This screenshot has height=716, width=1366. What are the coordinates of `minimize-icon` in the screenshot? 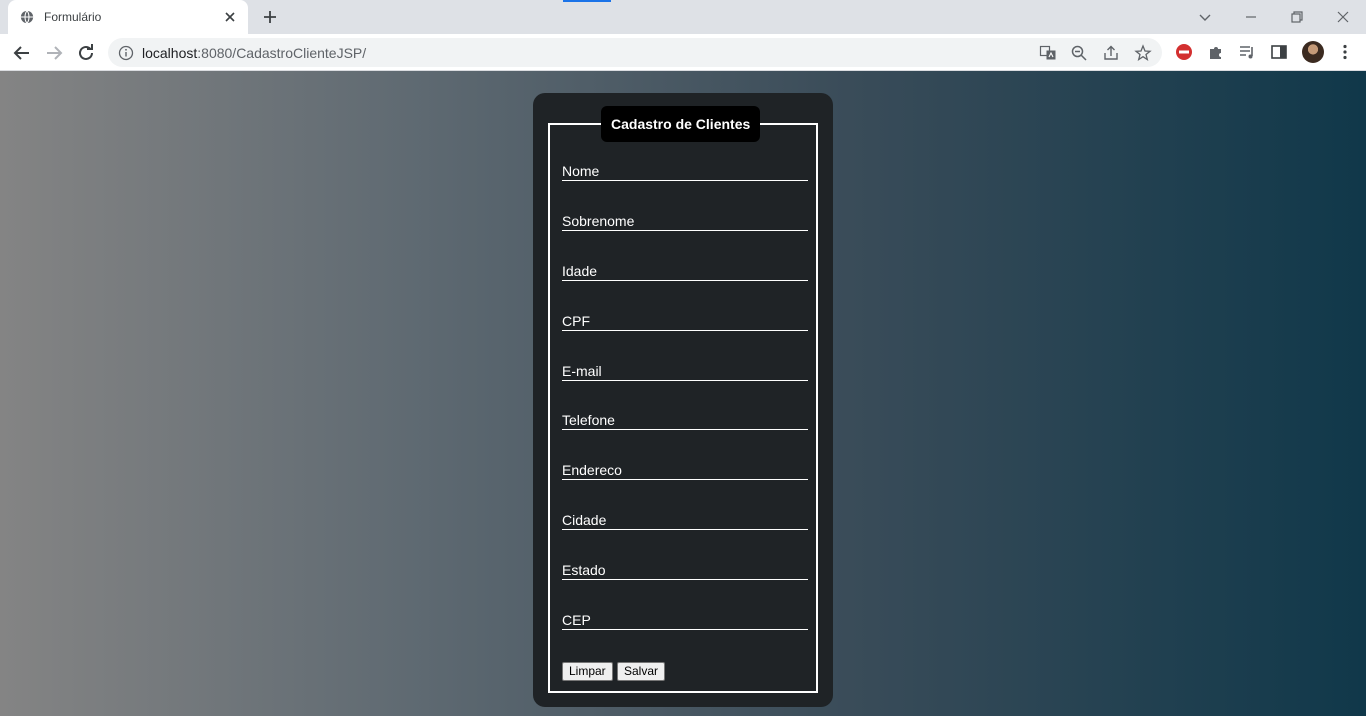 It's located at (1251, 17).